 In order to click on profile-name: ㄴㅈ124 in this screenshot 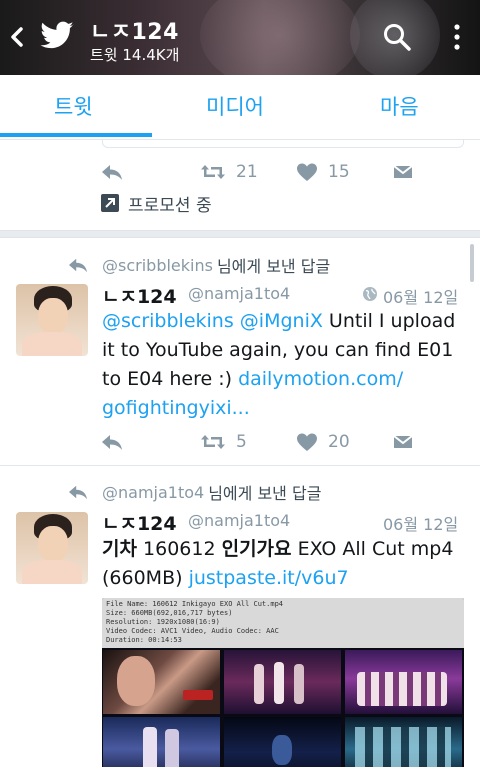, I will do `click(134, 32)`.